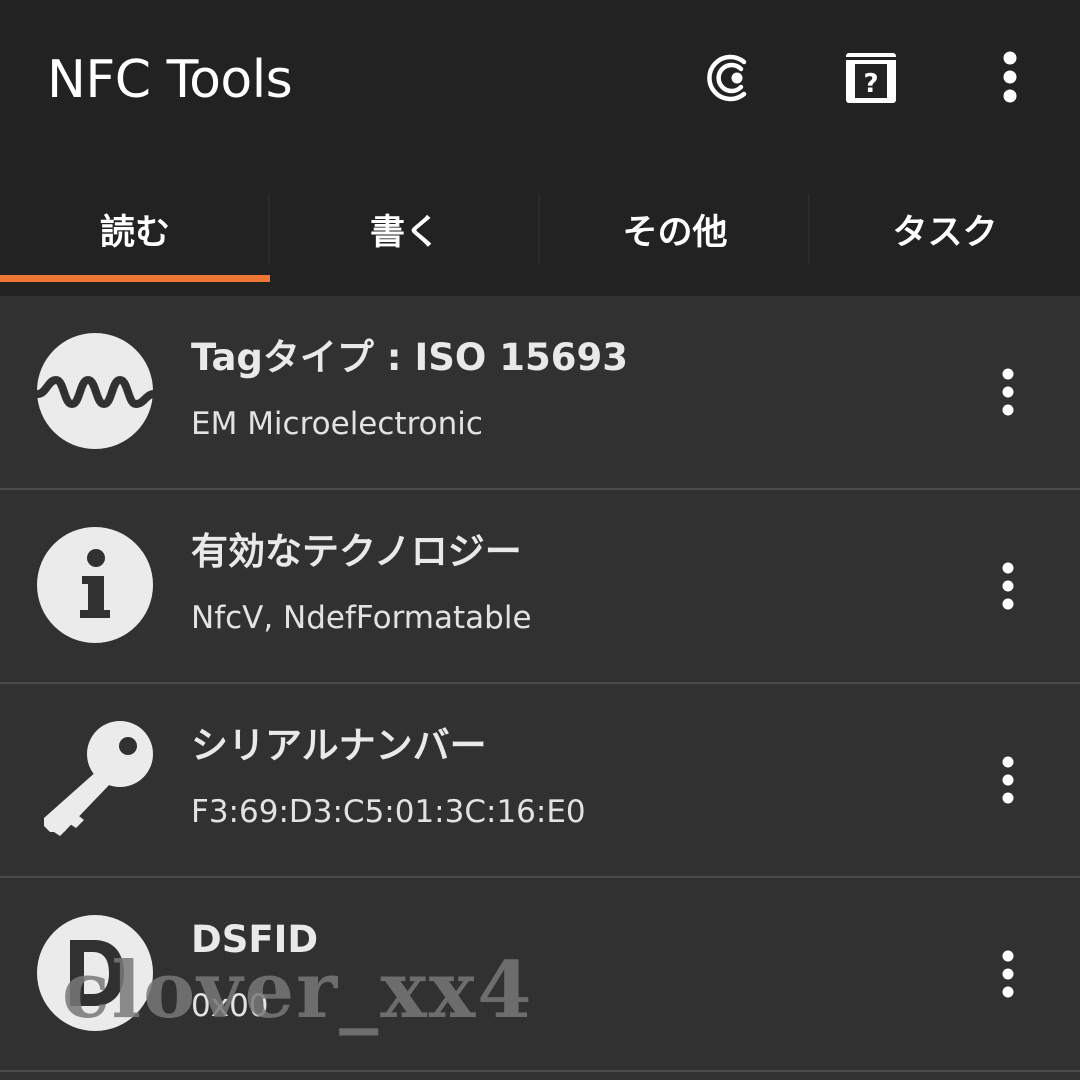 This screenshot has width=1080, height=1080. What do you see at coordinates (134, 232) in the screenshot?
I see `tab-label: 読む` at bounding box center [134, 232].